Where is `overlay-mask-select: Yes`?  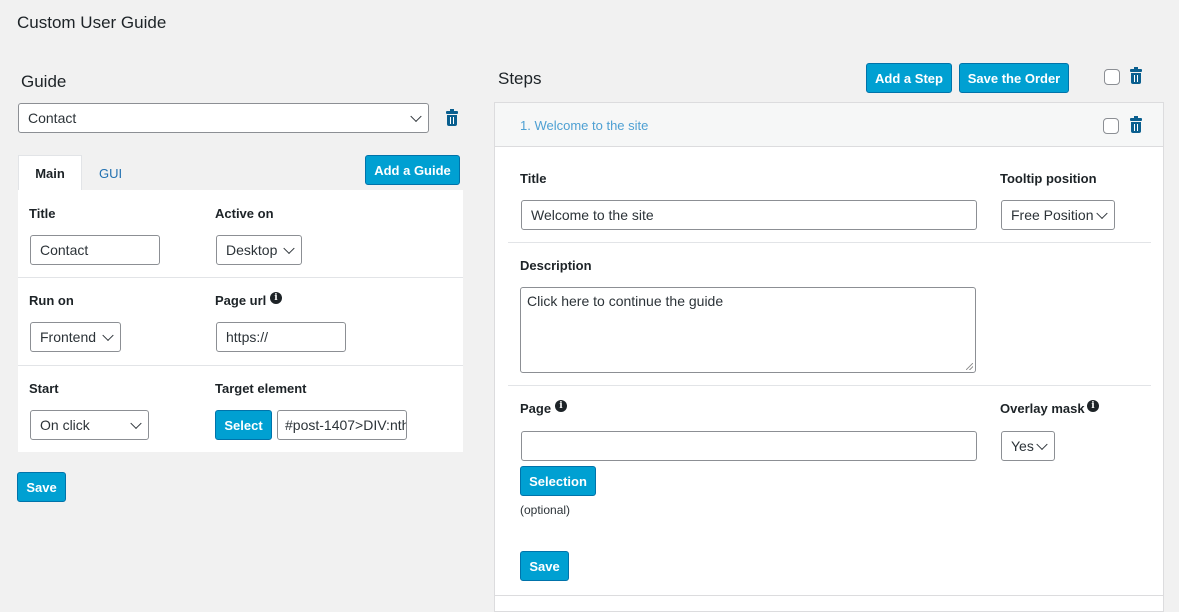
overlay-mask-select: Yes is located at coordinates (1028, 446).